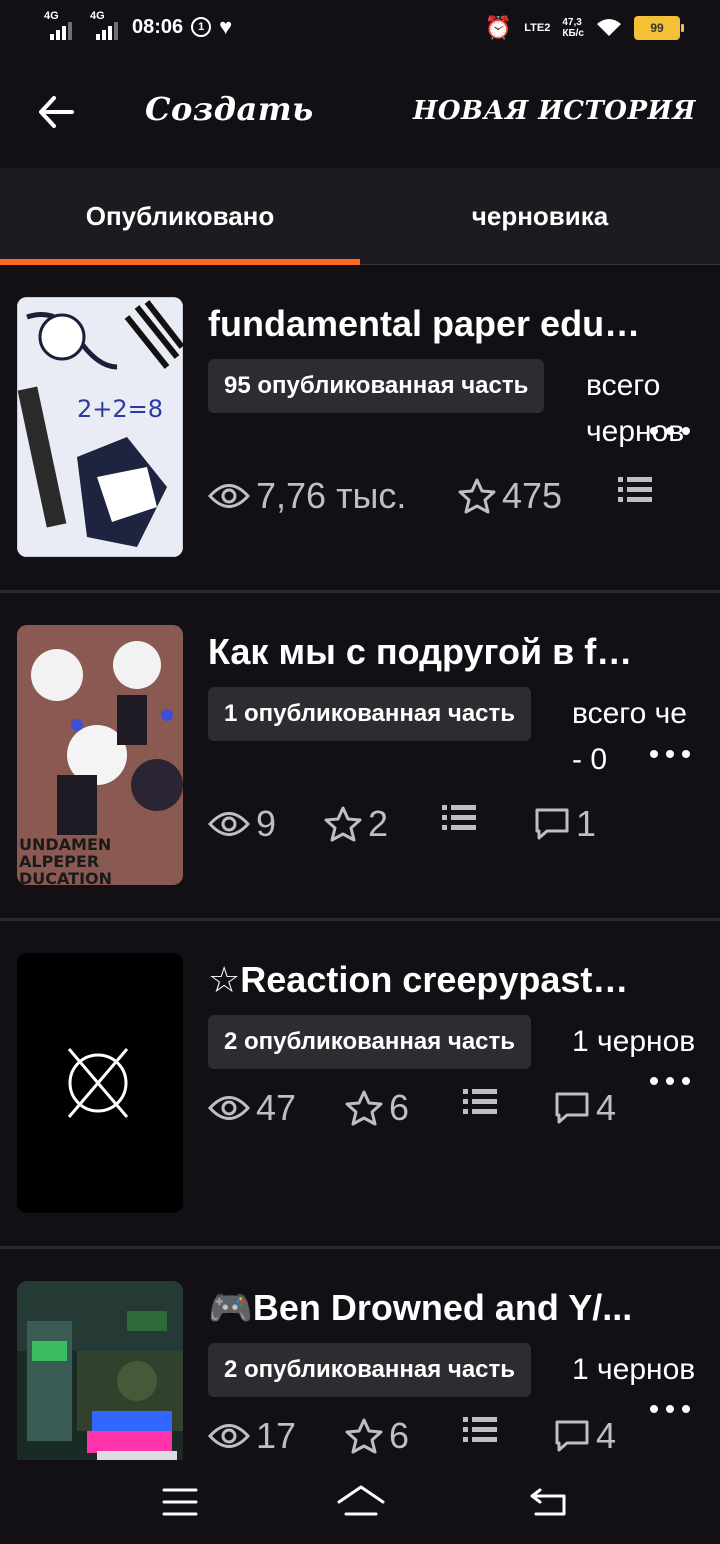  Describe the element at coordinates (180, 216) in the screenshot. I see `tab-published: Опубликовано` at that location.